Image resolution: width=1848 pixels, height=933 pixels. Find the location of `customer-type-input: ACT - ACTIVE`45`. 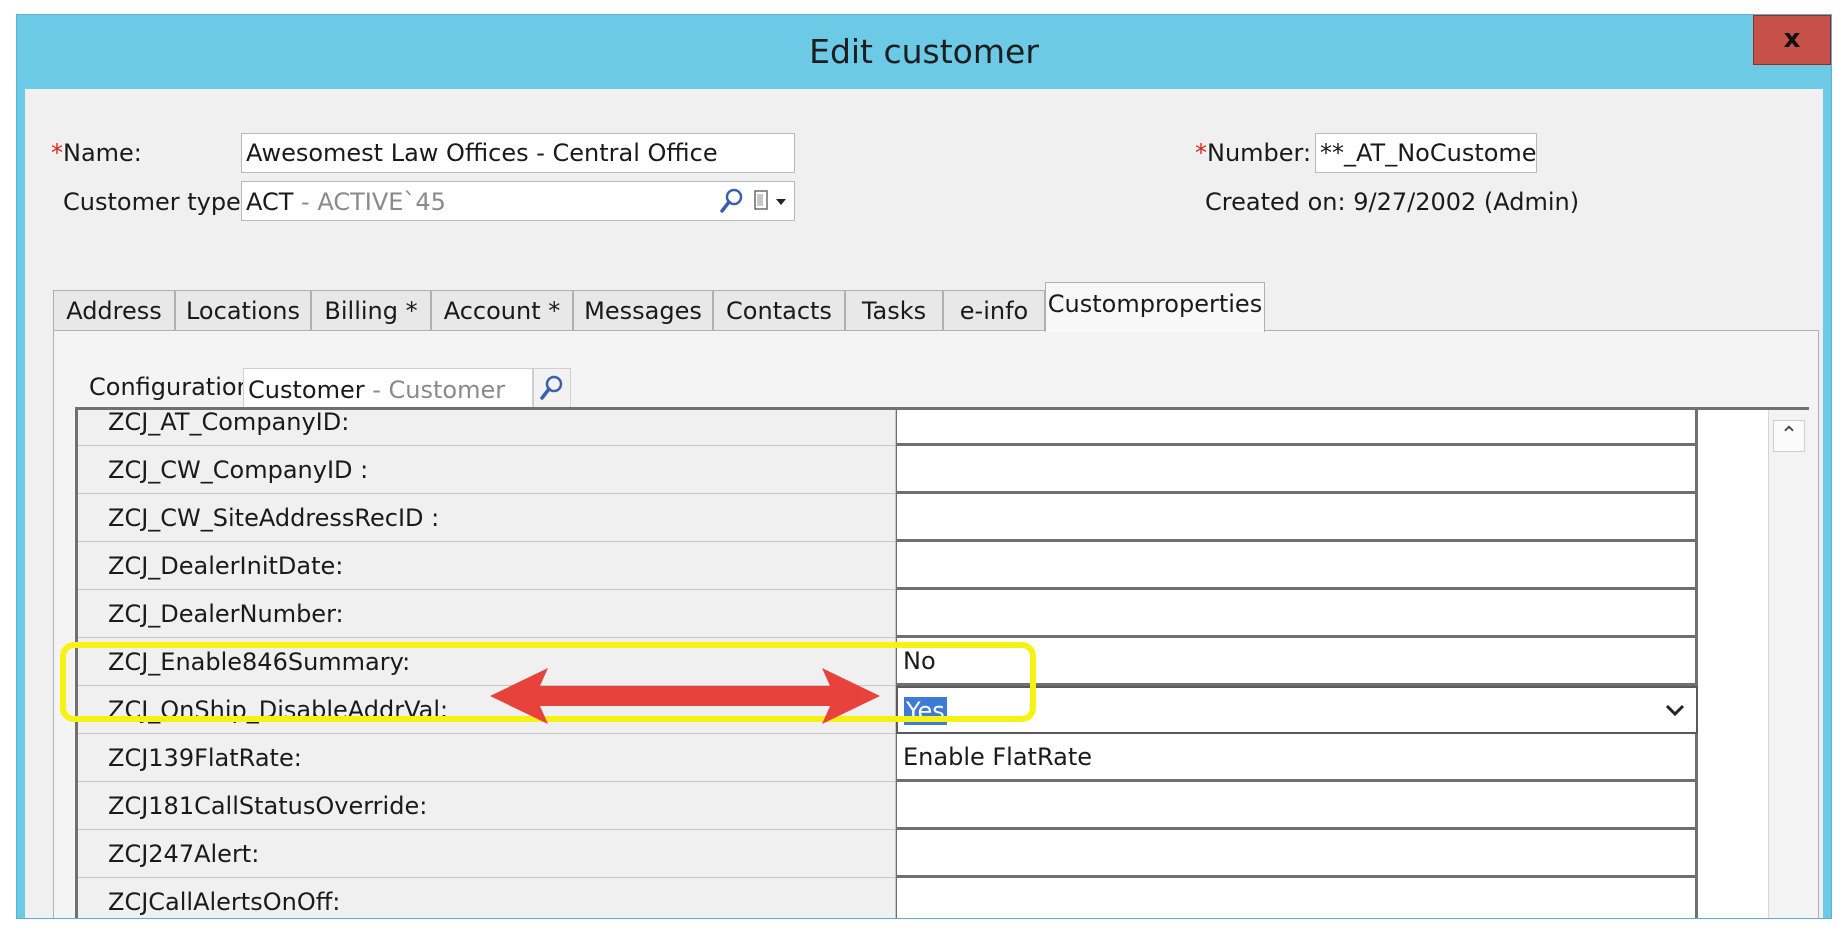

customer-type-input: ACT - ACTIVE`45 is located at coordinates (518, 201).